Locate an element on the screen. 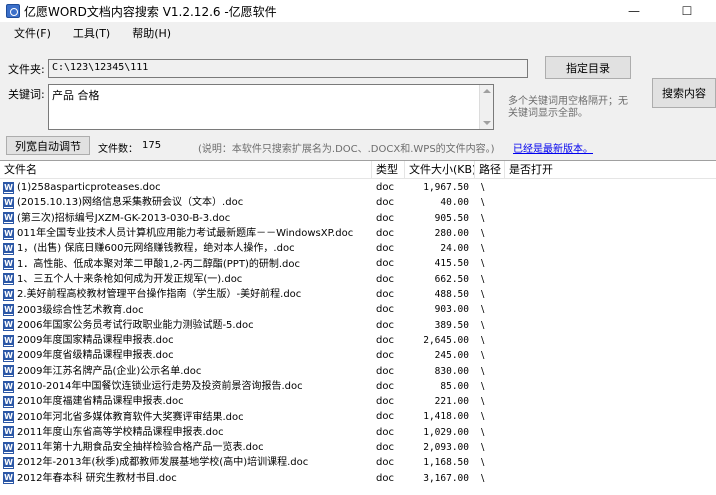 The image size is (716, 495). file-name-cell: (2015.10.13)网络信息采集教研会议（文本）.doc is located at coordinates (186, 202).